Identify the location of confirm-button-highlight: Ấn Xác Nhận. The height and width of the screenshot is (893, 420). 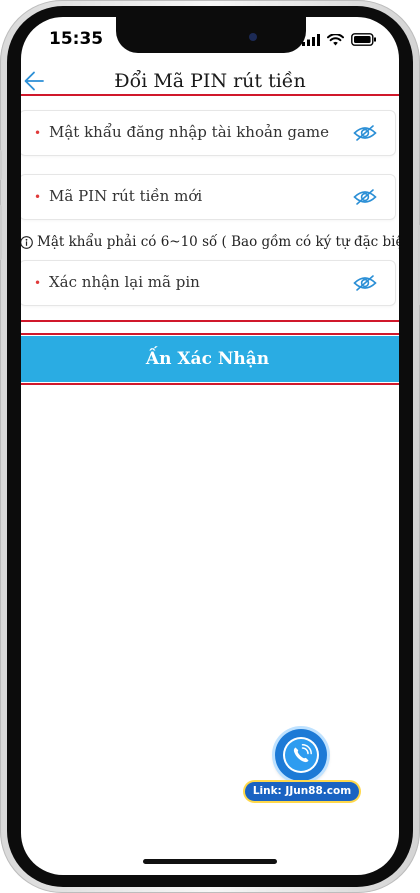
(210, 359).